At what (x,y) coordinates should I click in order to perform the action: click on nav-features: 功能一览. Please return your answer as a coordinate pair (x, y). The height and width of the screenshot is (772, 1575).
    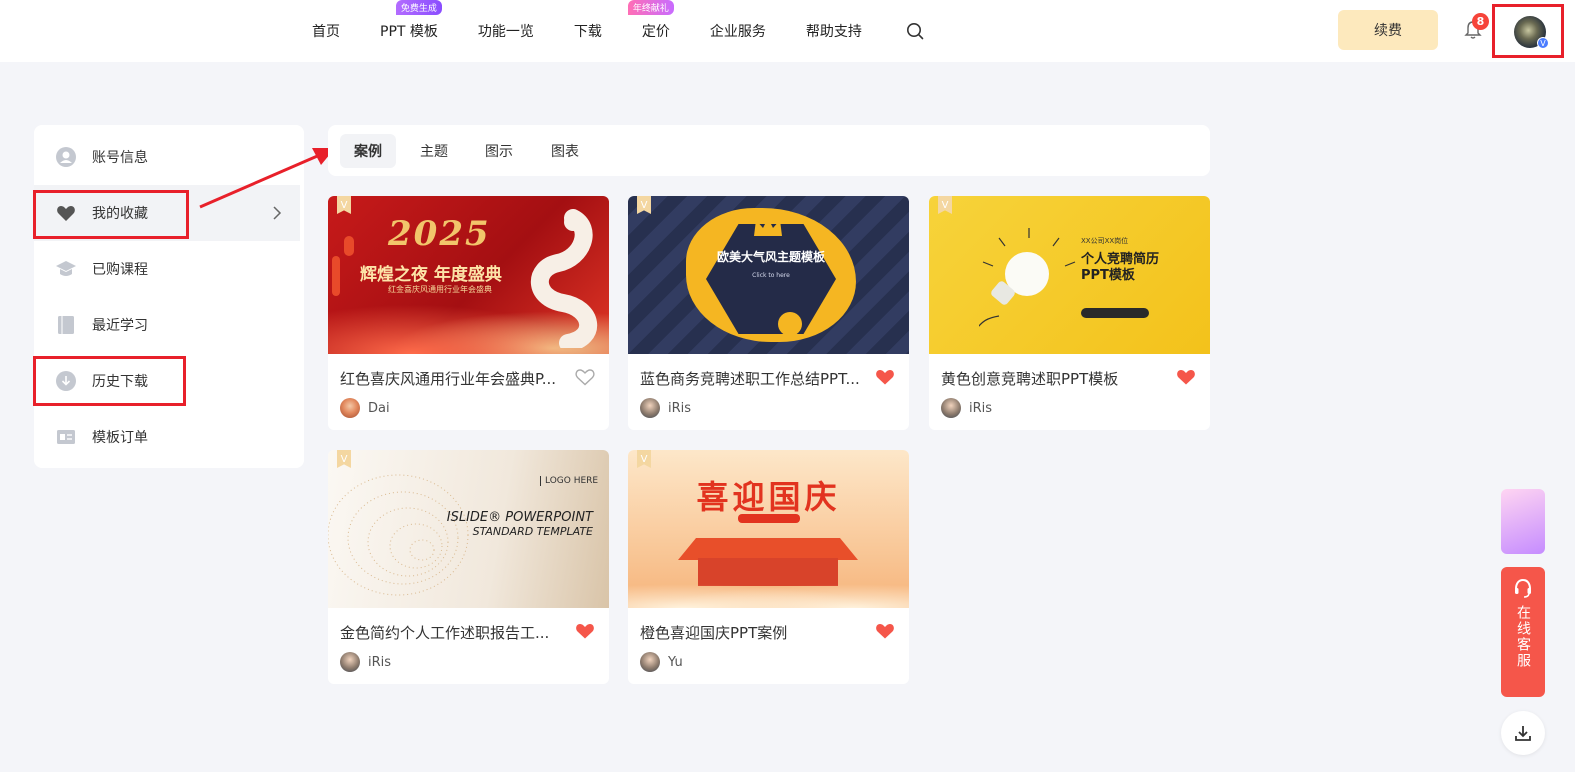
    Looking at the image, I should click on (506, 31).